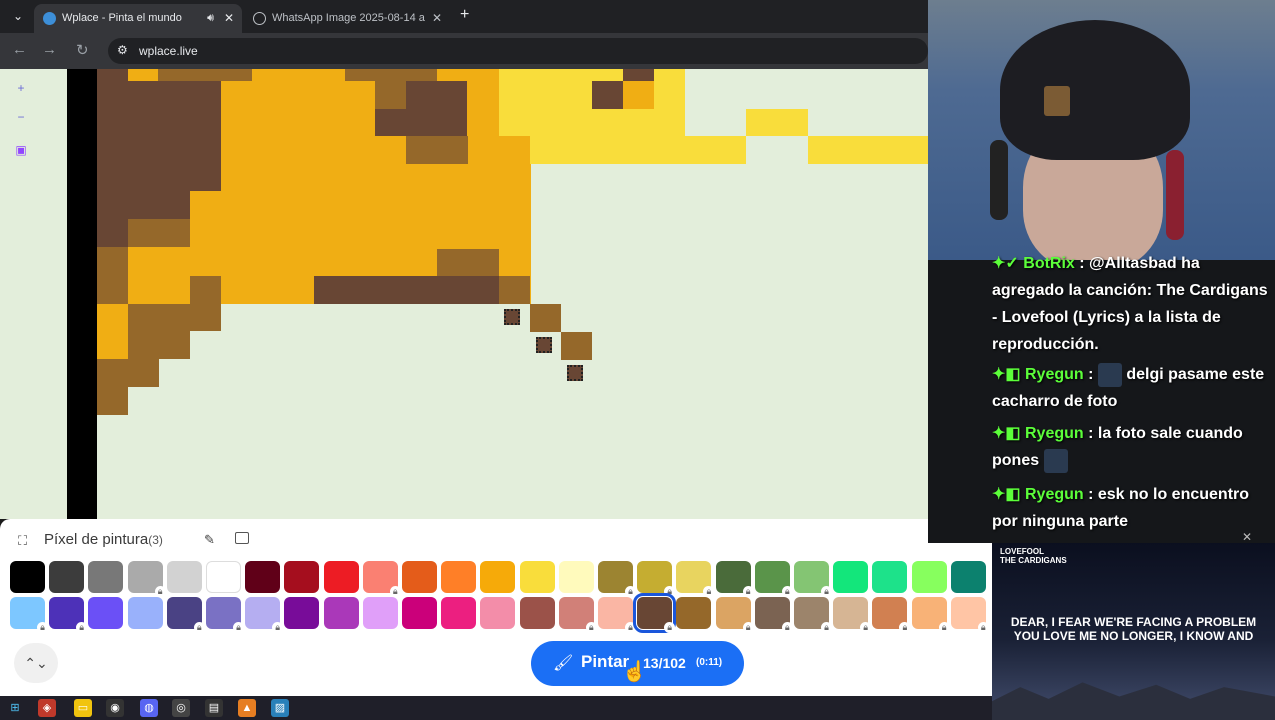 This screenshot has width=1275, height=720. Describe the element at coordinates (1095, 90) in the screenshot. I see `streamer-beanie` at that location.